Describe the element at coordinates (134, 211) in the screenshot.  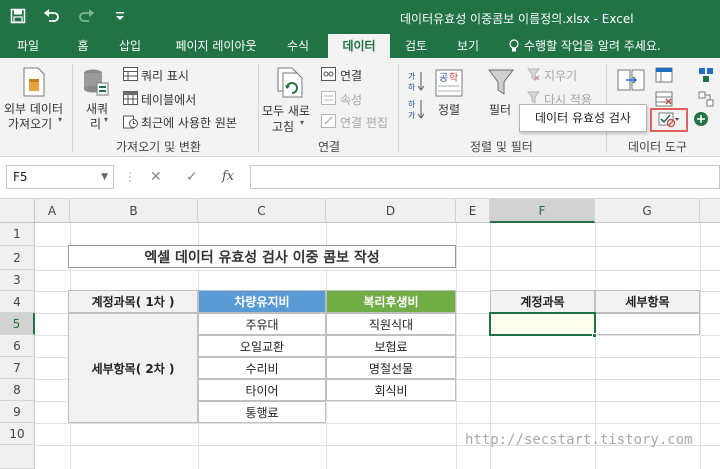
I see `column-header-b: B` at that location.